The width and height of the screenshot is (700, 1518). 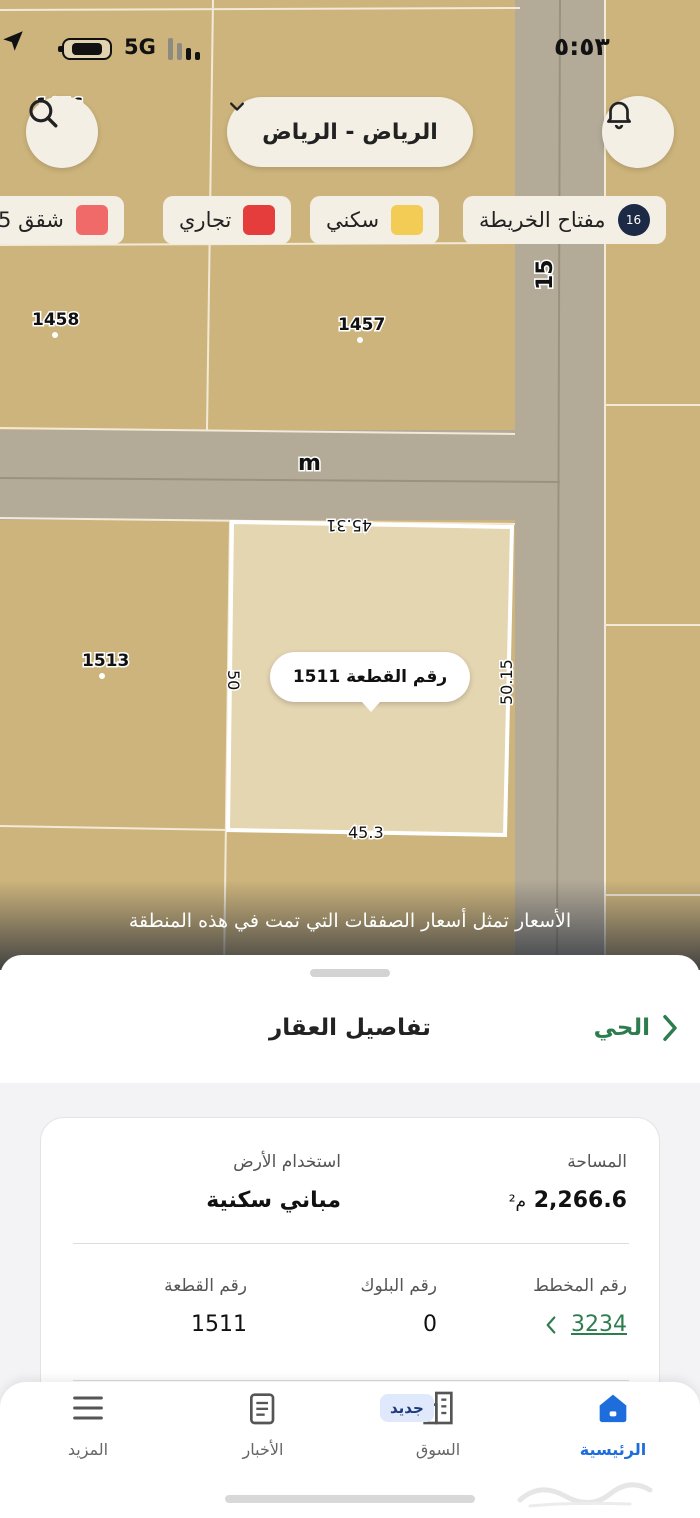 I want to click on block-number-value: 0, so click(x=430, y=1324).